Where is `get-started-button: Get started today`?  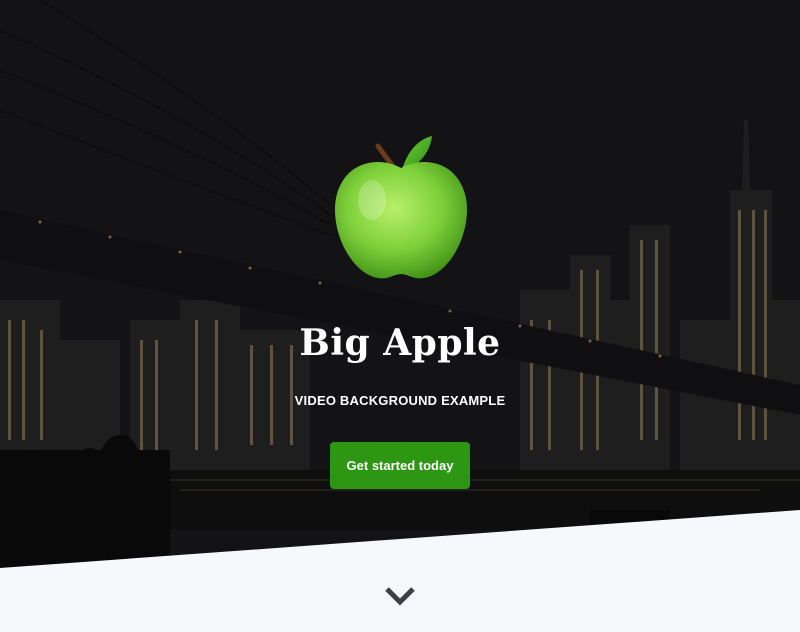 get-started-button: Get started today is located at coordinates (400, 465).